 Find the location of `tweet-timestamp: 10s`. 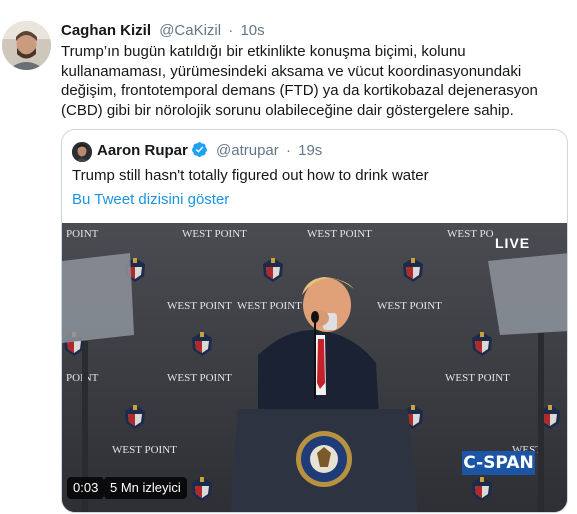

tweet-timestamp: 10s is located at coordinates (252, 30).